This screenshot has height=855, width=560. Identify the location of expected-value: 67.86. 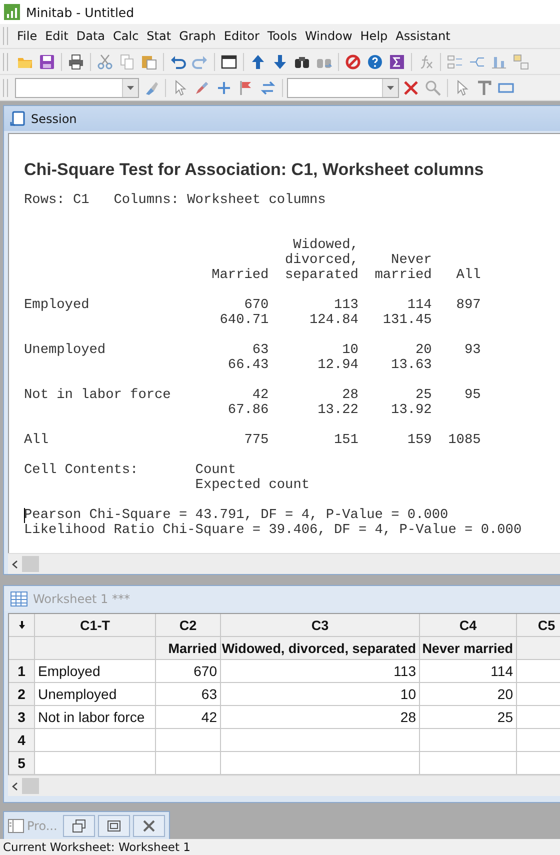
(248, 410).